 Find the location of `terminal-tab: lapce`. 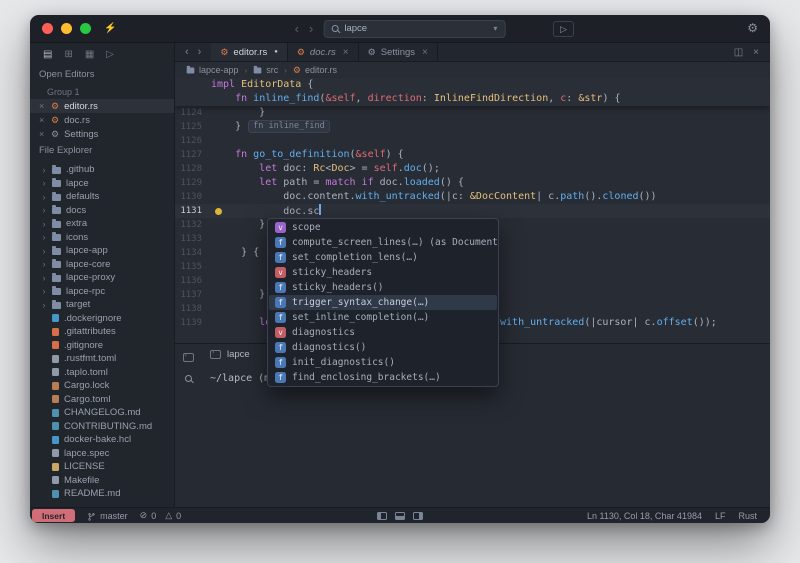

terminal-tab: lapce is located at coordinates (230, 354).